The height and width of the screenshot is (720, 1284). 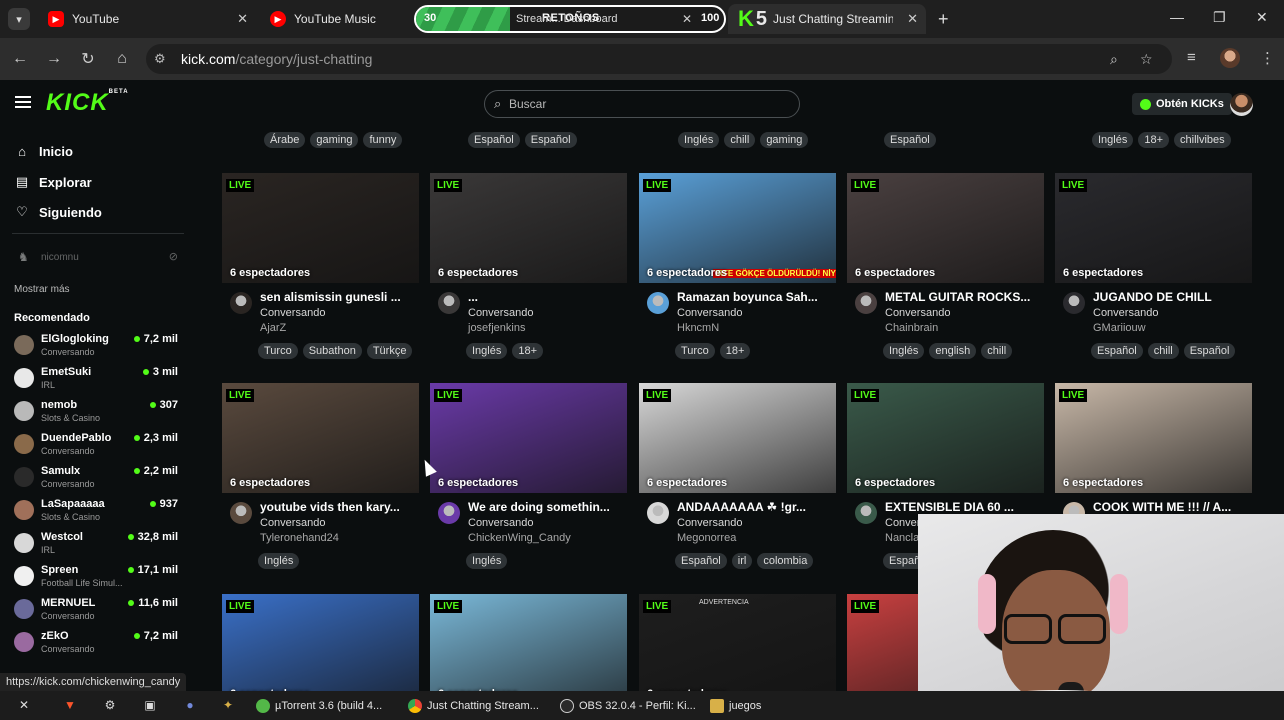 What do you see at coordinates (1230, 58) in the screenshot?
I see `profile-avatar` at bounding box center [1230, 58].